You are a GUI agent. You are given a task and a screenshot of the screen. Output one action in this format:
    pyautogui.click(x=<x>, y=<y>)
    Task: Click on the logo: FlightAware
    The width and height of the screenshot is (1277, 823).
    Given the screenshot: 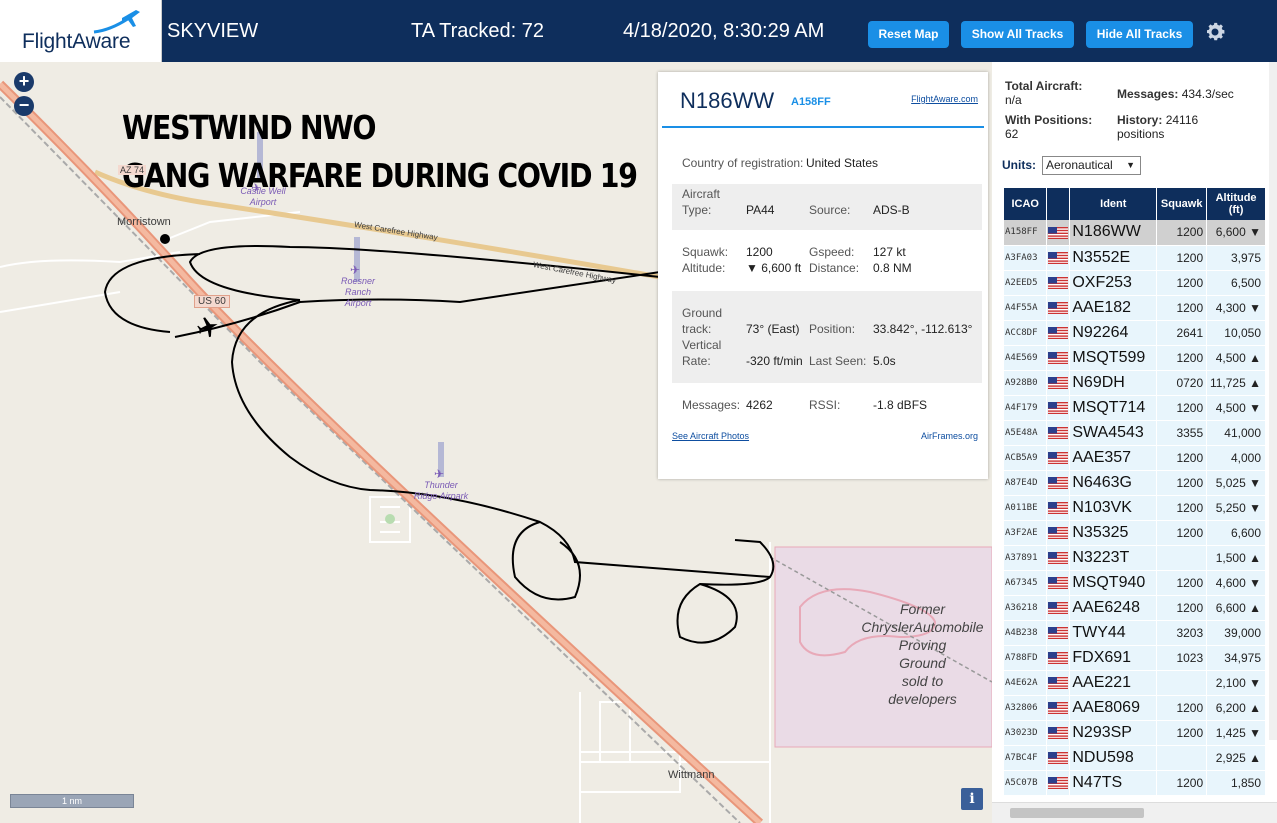 What is the action you would take?
    pyautogui.click(x=81, y=31)
    